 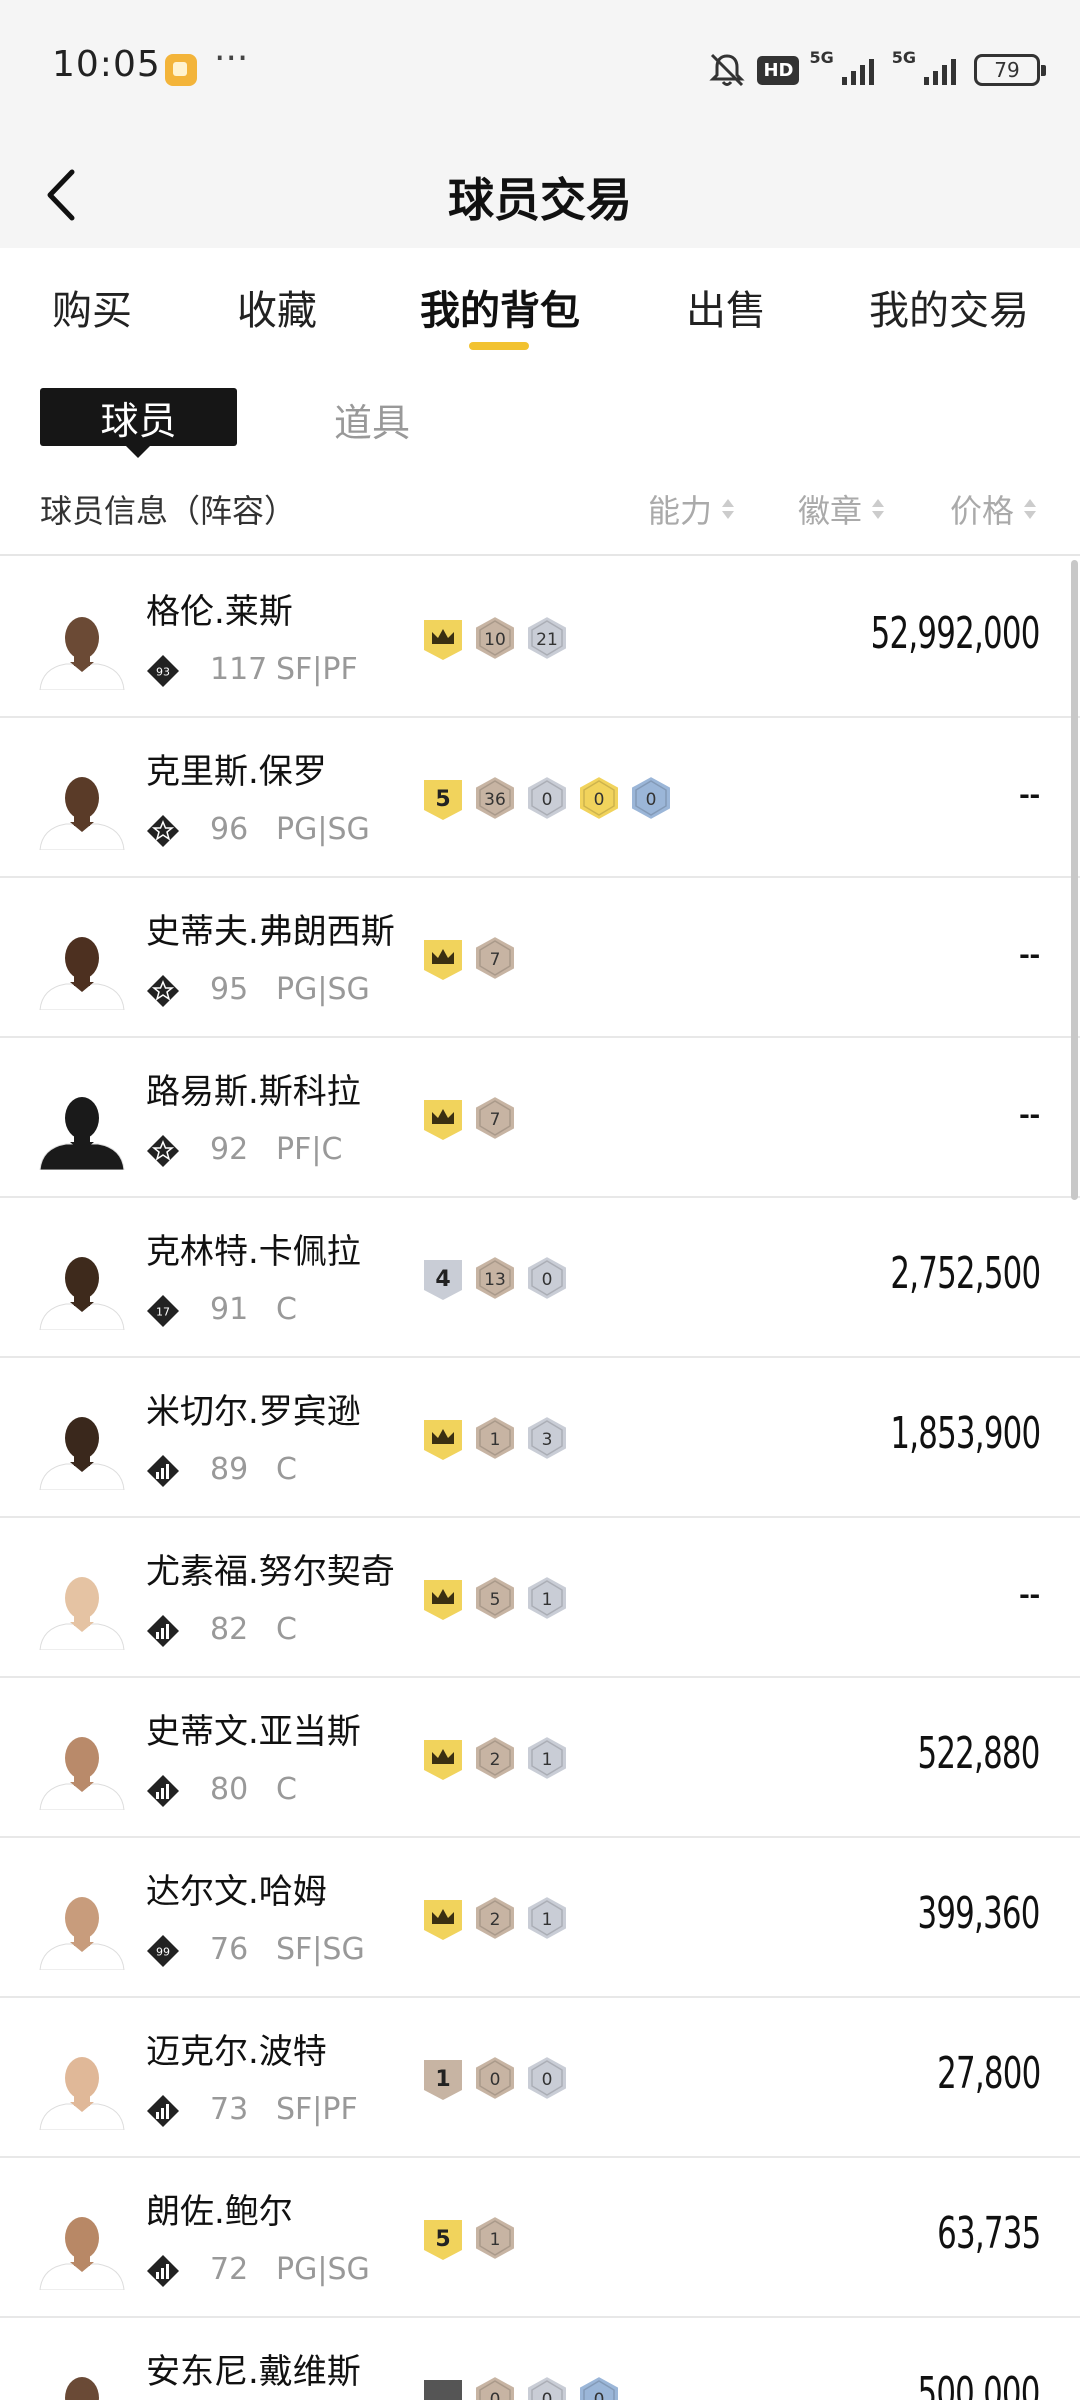 What do you see at coordinates (821, 57) in the screenshot?
I see `network-type-1: 5G` at bounding box center [821, 57].